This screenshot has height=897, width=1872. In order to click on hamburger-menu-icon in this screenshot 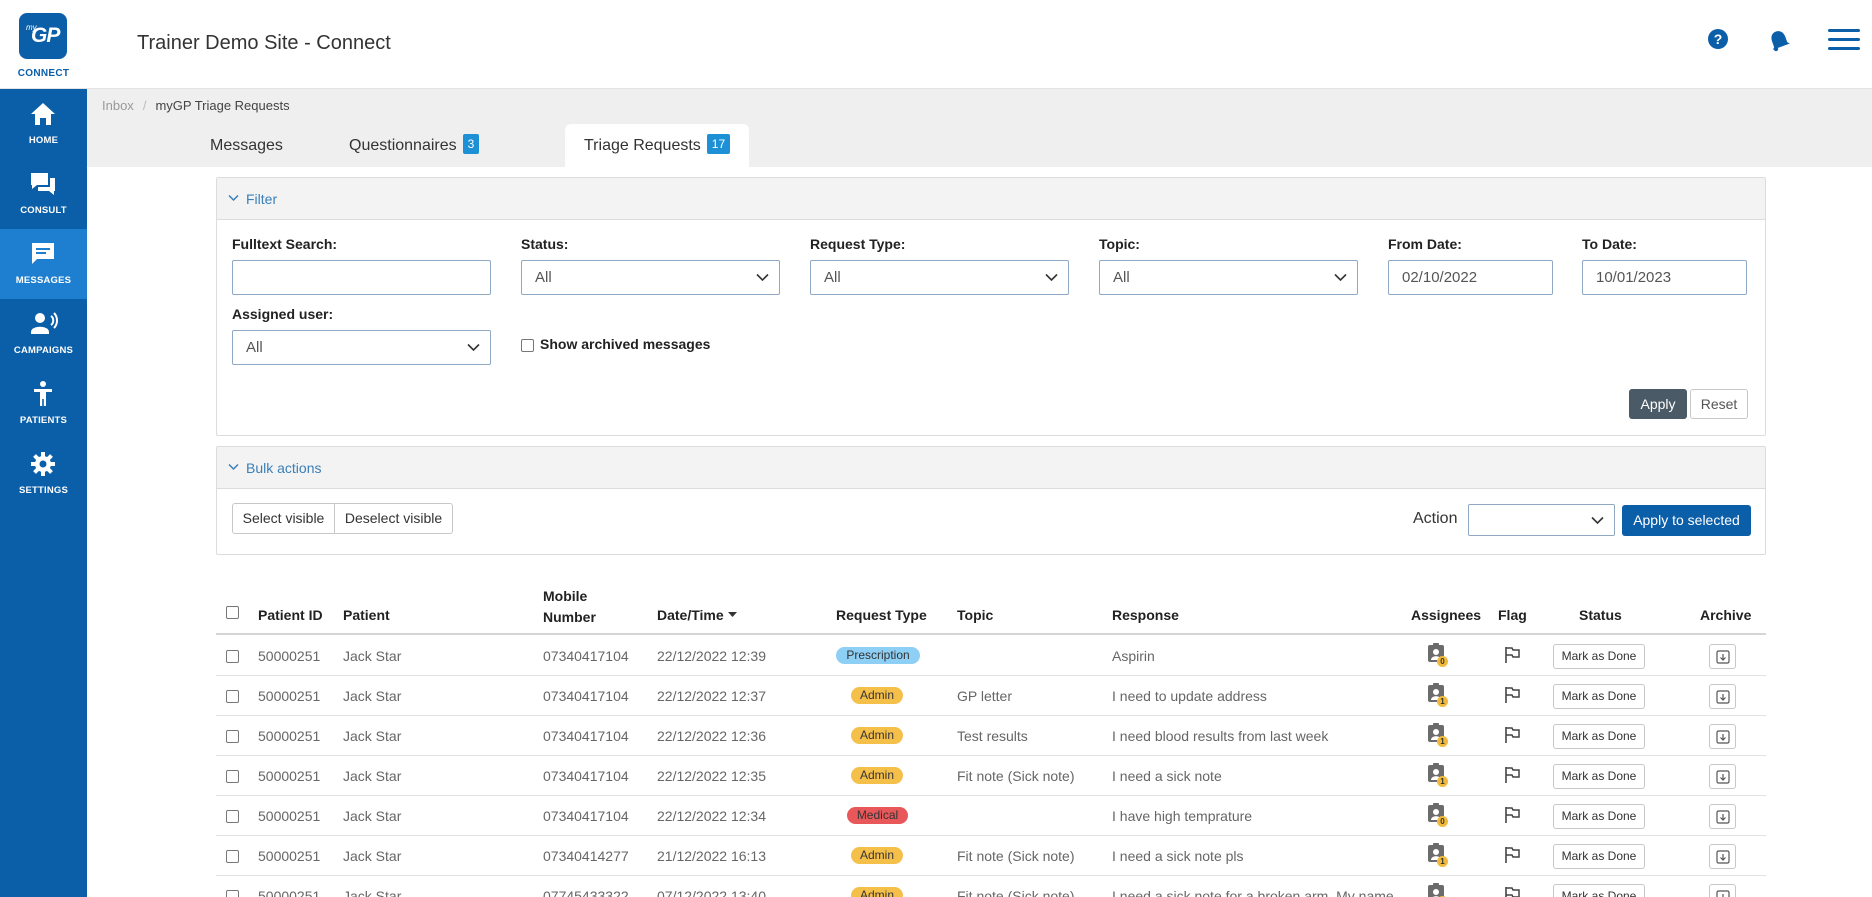, I will do `click(1844, 41)`.